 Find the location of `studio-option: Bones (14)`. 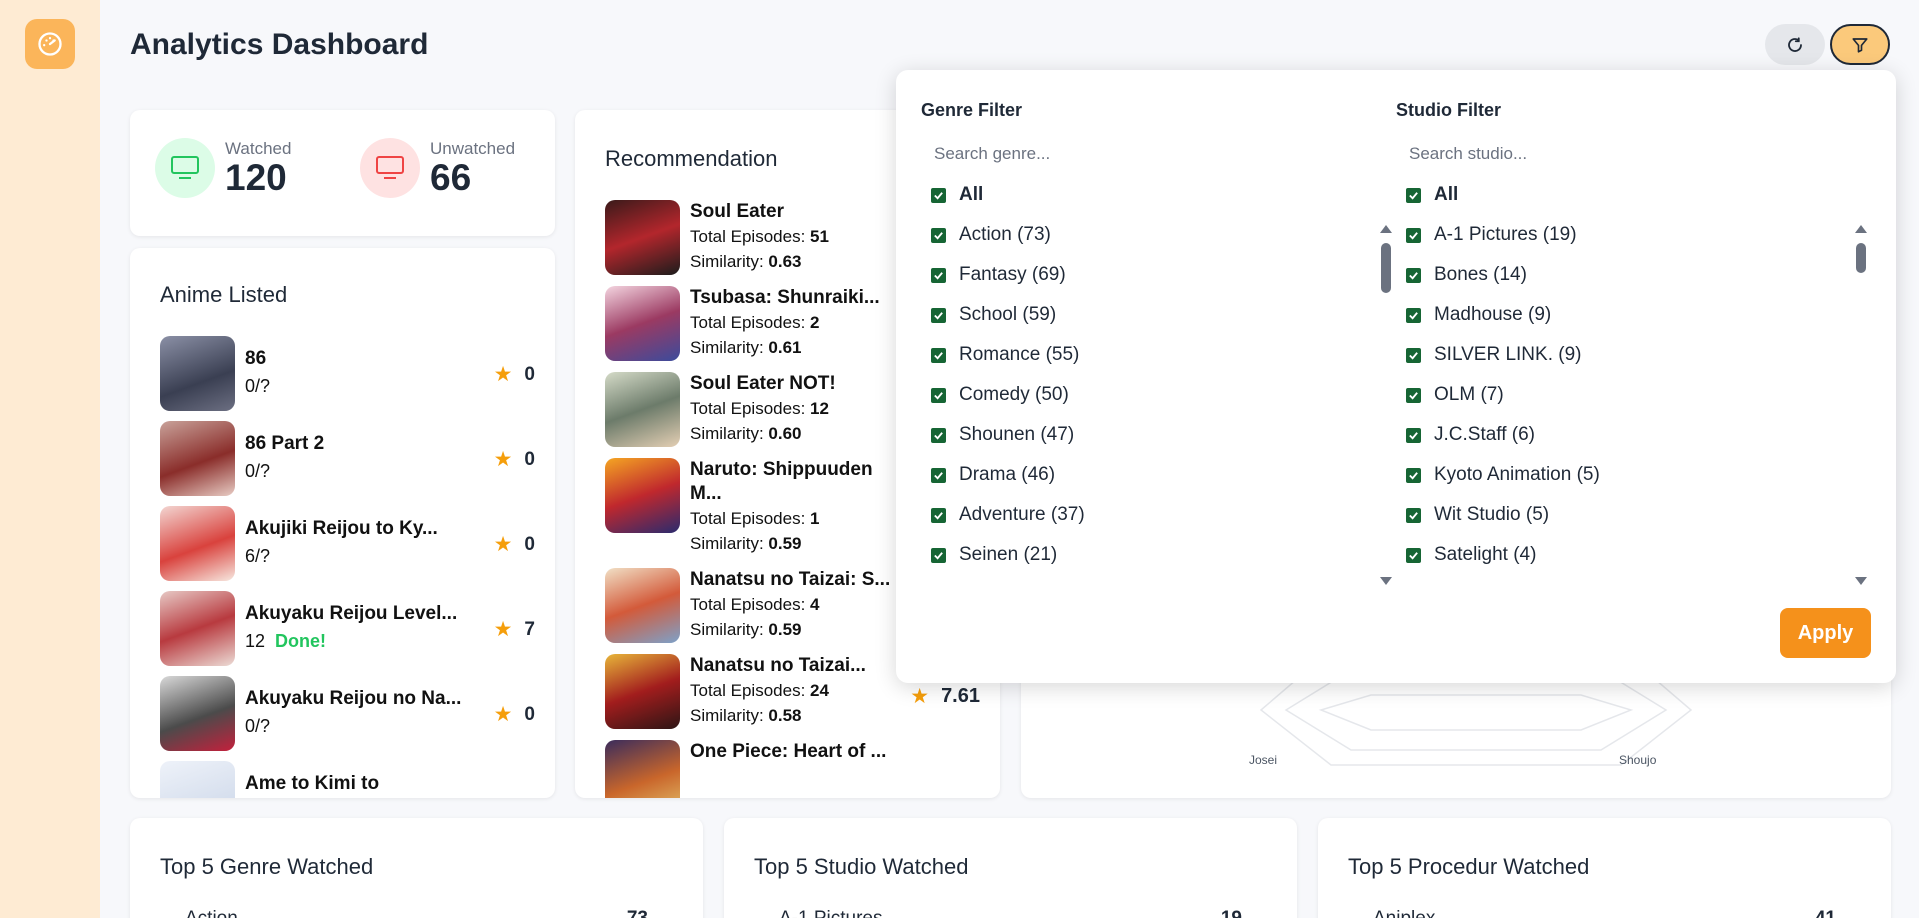

studio-option: Bones (14) is located at coordinates (1466, 275).